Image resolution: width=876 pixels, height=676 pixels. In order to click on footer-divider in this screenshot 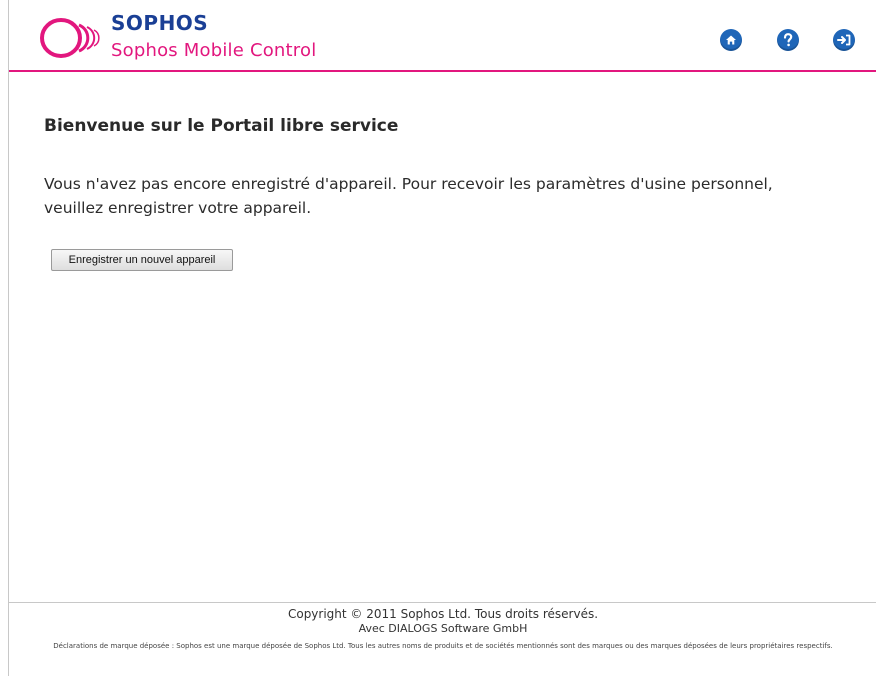, I will do `click(442, 602)`.